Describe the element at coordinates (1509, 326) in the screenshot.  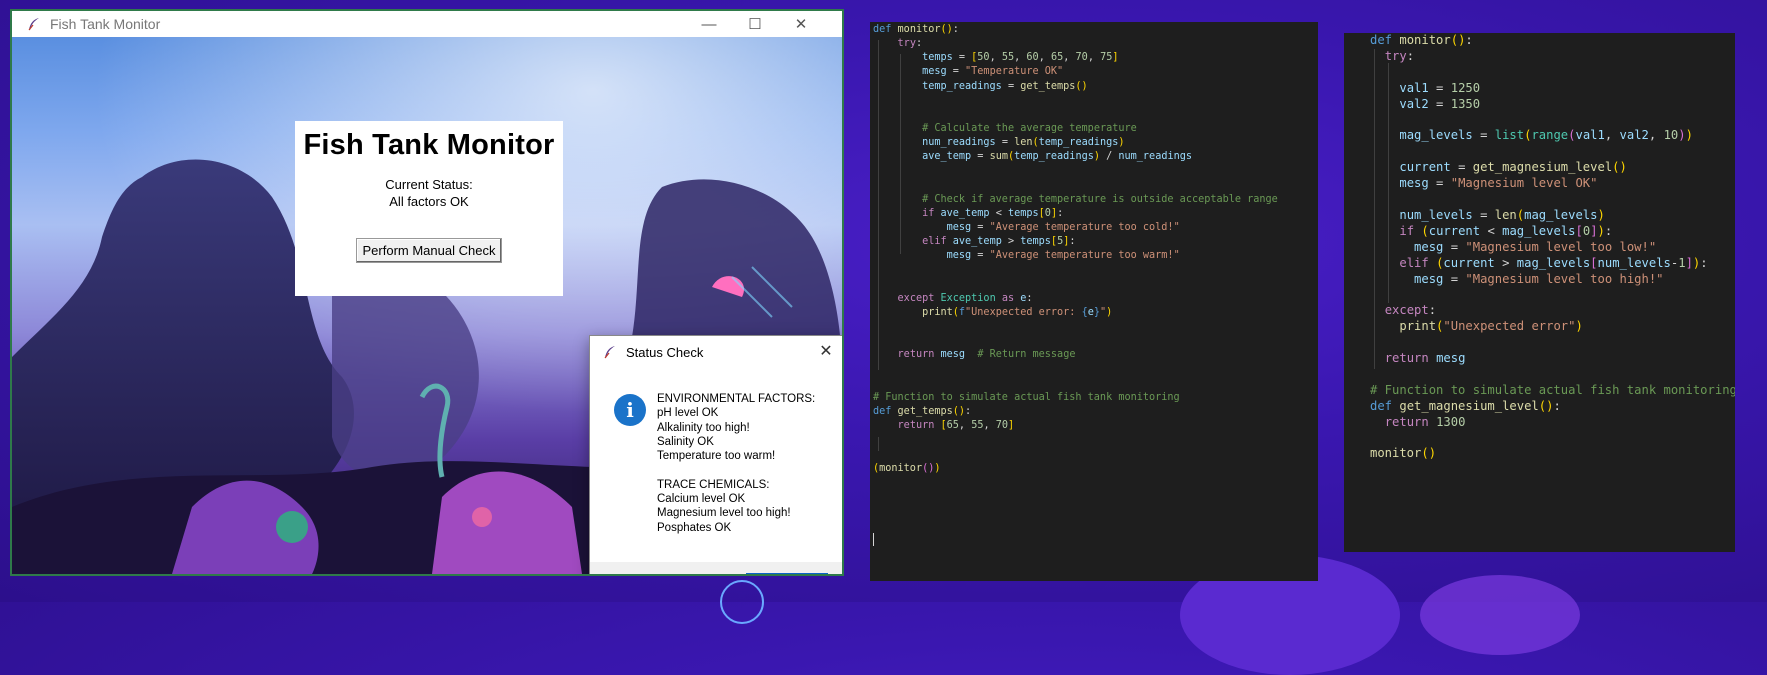
I see `code-token: "Unexpected error"` at that location.